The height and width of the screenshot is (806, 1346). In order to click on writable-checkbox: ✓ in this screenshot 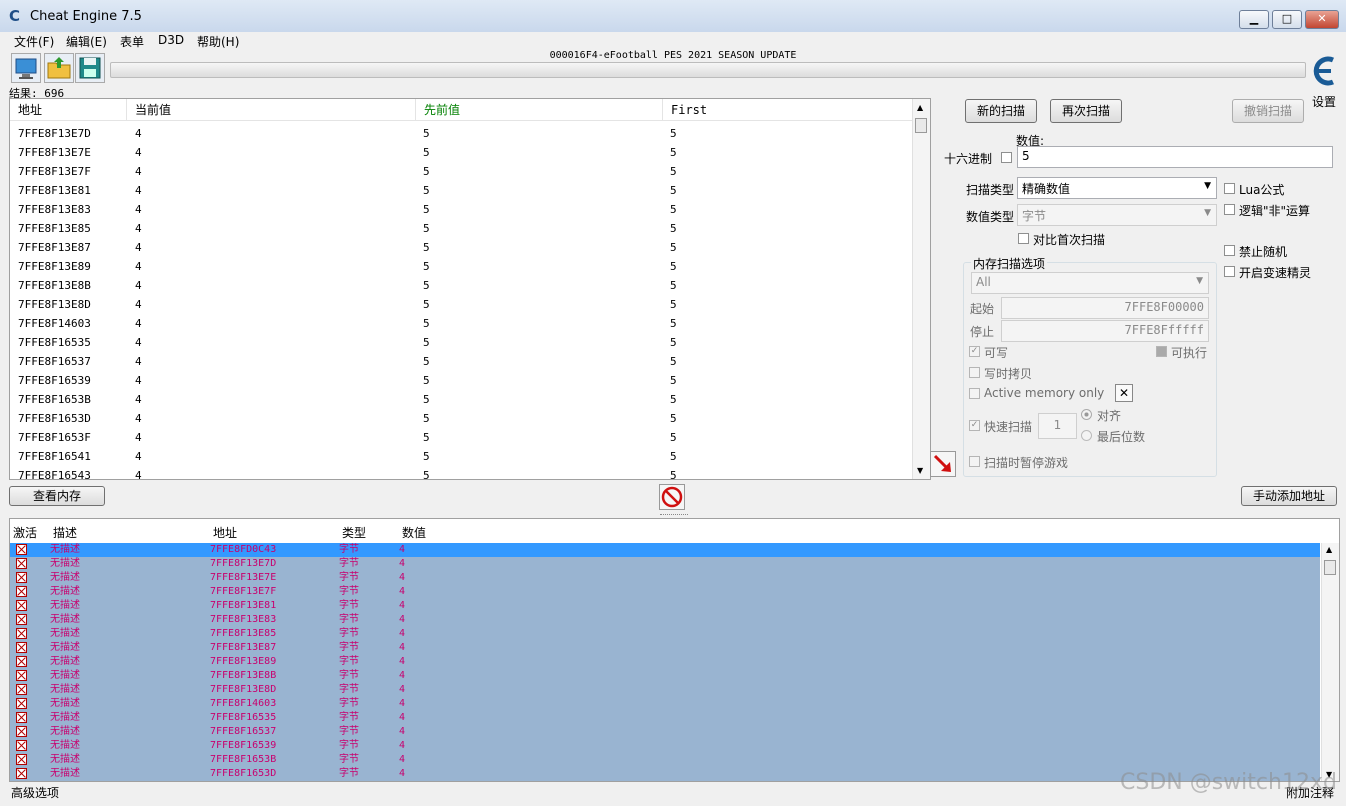, I will do `click(974, 351)`.